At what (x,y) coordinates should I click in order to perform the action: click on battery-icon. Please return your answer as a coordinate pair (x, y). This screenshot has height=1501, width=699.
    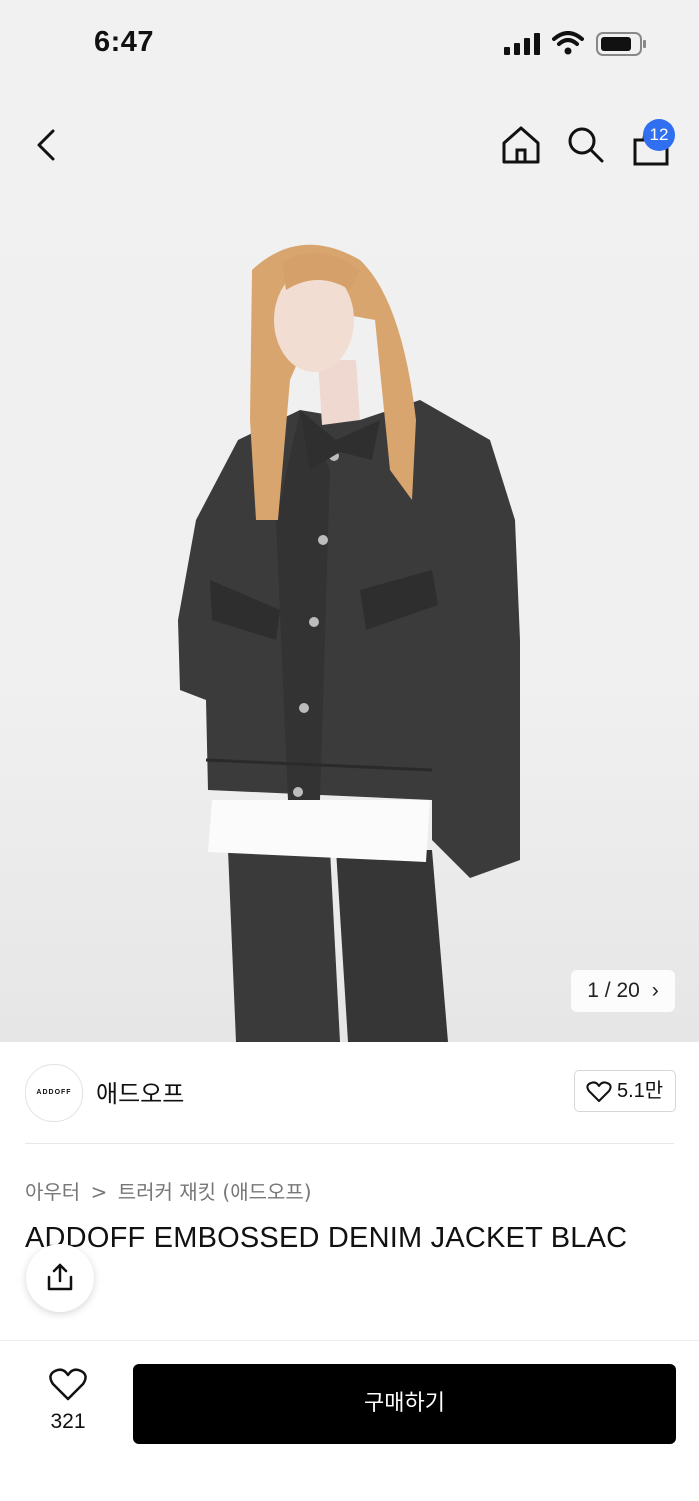
    Looking at the image, I should click on (621, 44).